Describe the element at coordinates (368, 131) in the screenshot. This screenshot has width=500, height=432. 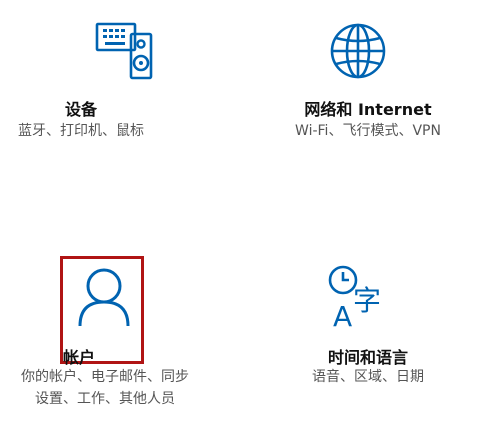
I see `tile-network-desc: Wi-Fi、飞行模式、VPN` at that location.